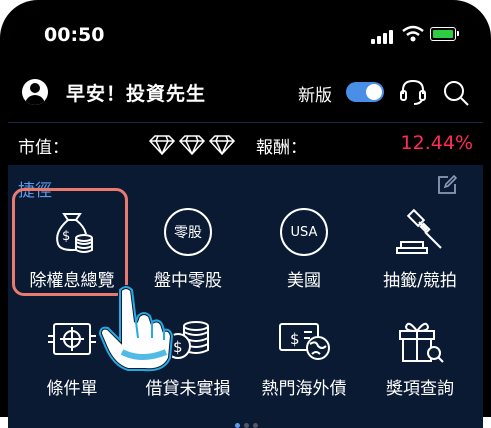 This screenshot has height=428, width=491. What do you see at coordinates (304, 389) in the screenshot?
I see `shortcut-label: 熱門海外債` at bounding box center [304, 389].